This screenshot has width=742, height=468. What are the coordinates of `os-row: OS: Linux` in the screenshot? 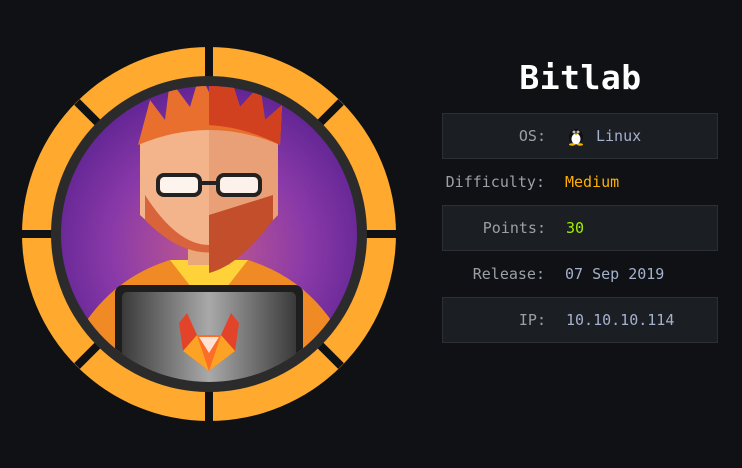 It's located at (580, 136).